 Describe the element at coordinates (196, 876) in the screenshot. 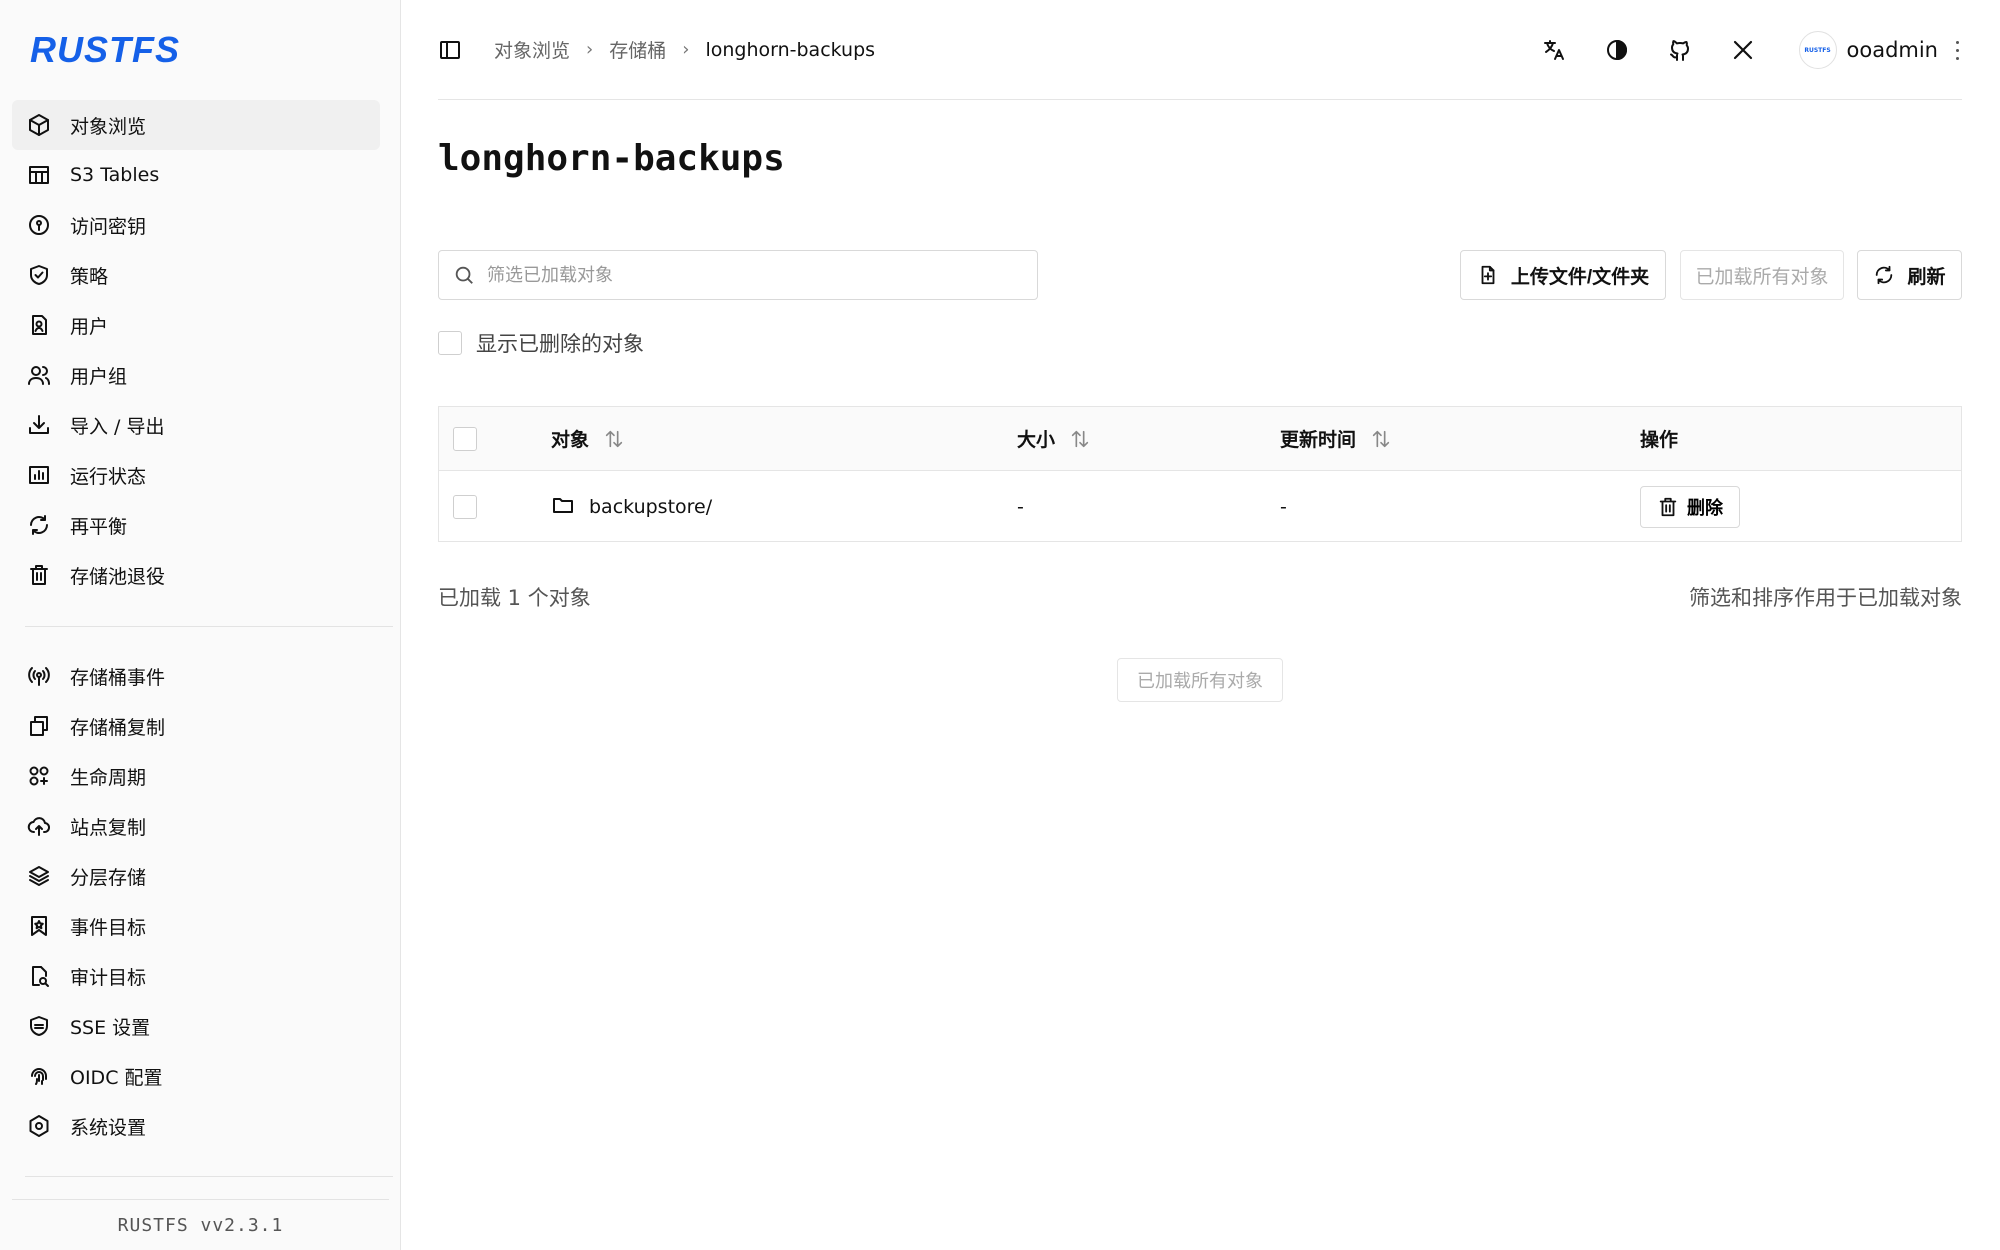

I see `sidebar-item-tiering: 分层存储` at that location.